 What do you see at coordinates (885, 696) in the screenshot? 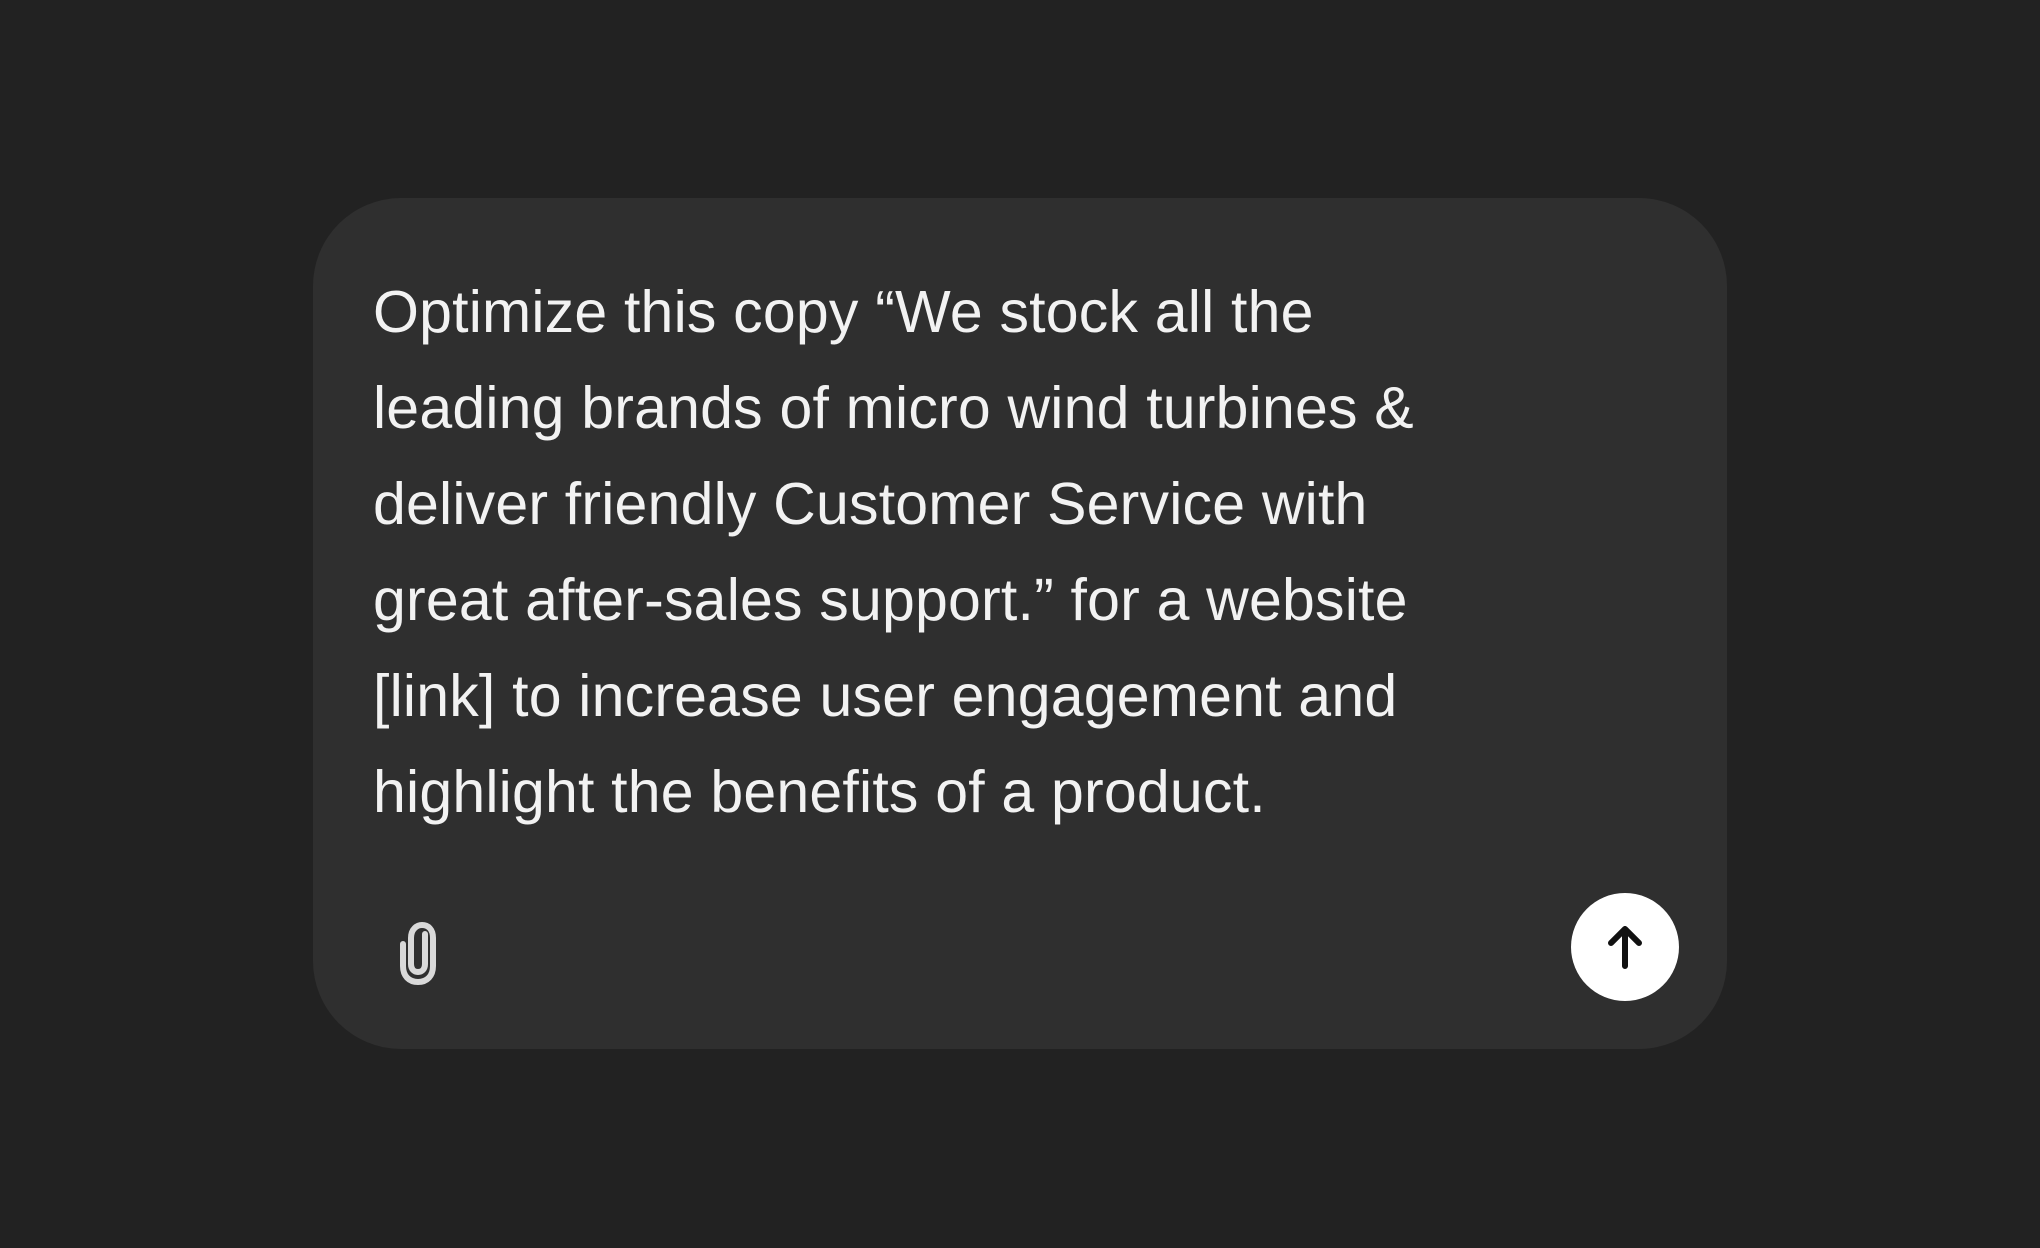
I see `prompt-line: [link] to increase user engagement and` at bounding box center [885, 696].